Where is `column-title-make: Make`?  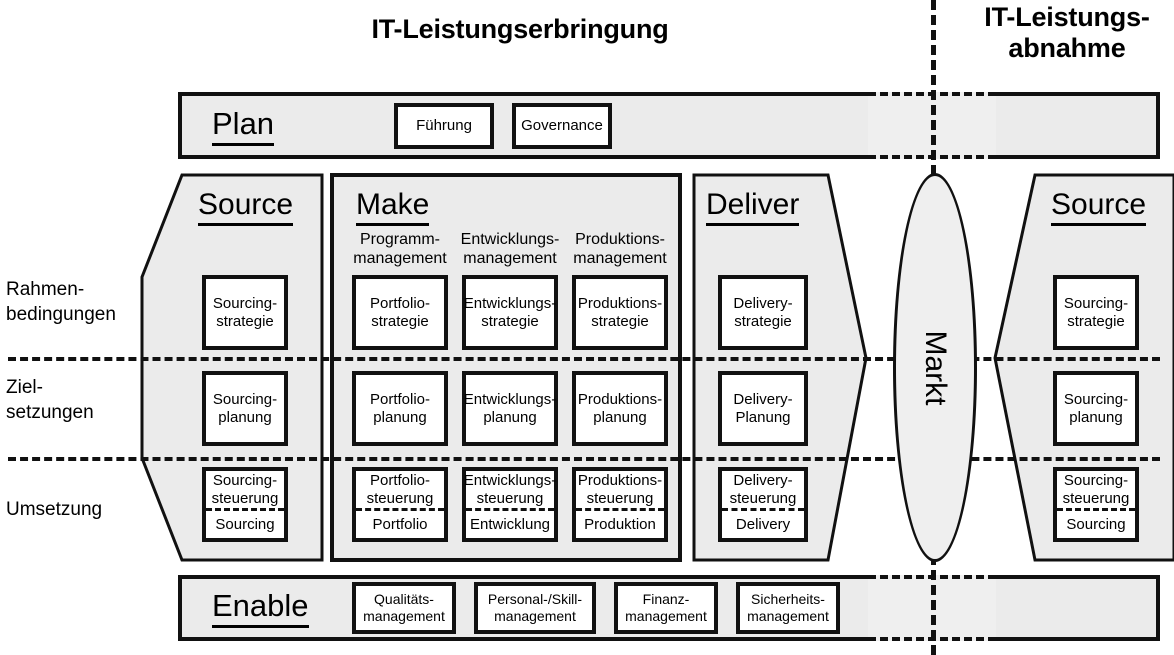 column-title-make: Make is located at coordinates (393, 207).